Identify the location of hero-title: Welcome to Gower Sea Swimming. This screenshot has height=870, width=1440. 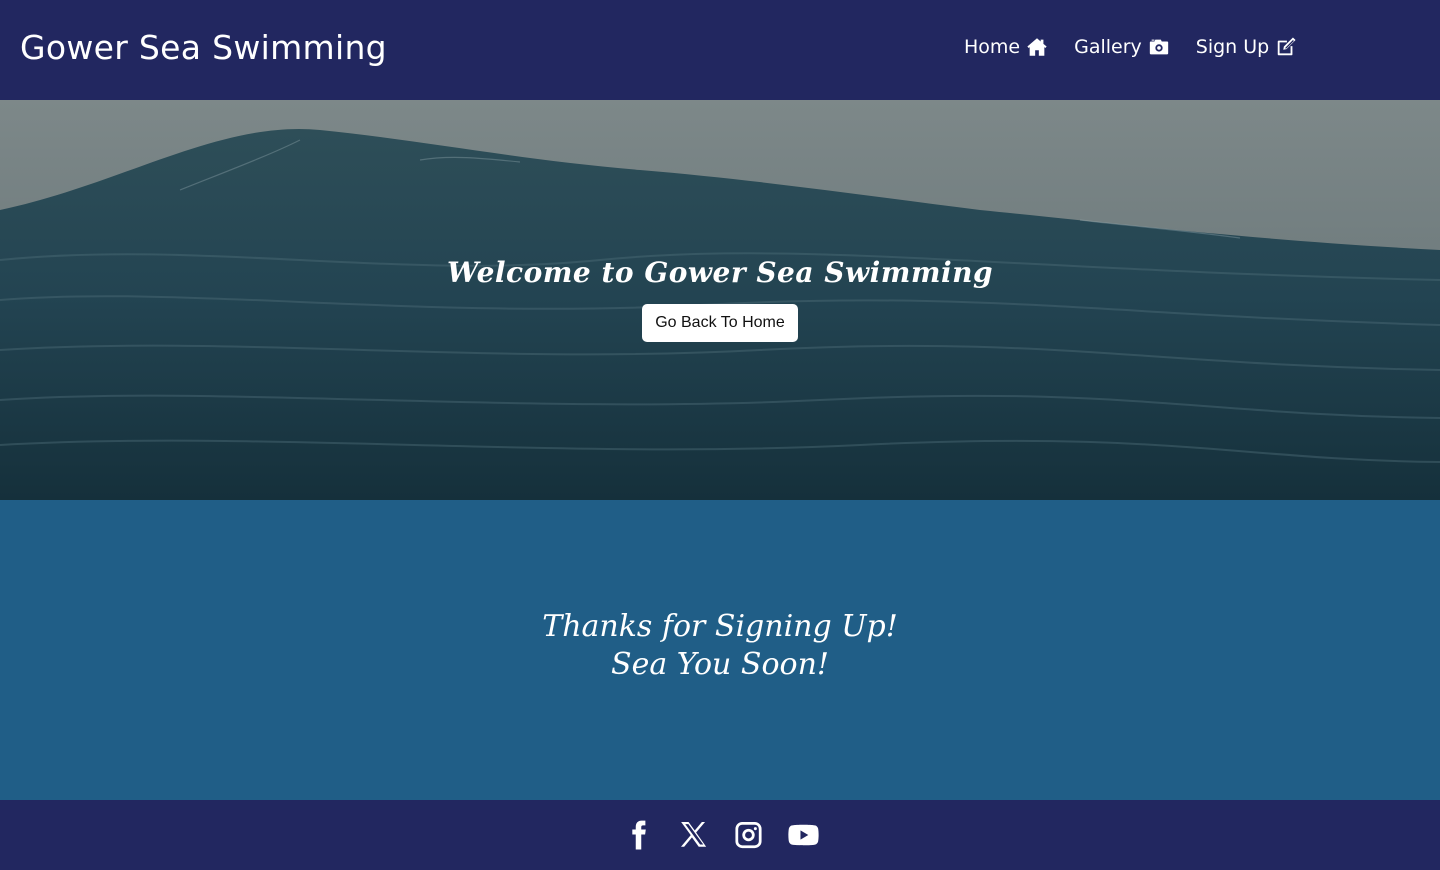
(720, 272).